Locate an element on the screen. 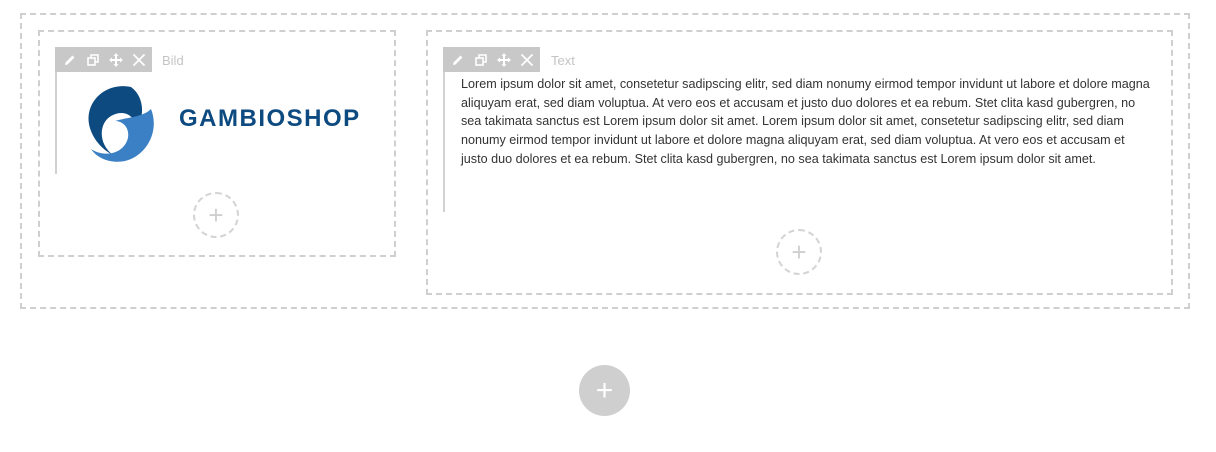 The image size is (1216, 452). widget-label: Bild is located at coordinates (173, 60).